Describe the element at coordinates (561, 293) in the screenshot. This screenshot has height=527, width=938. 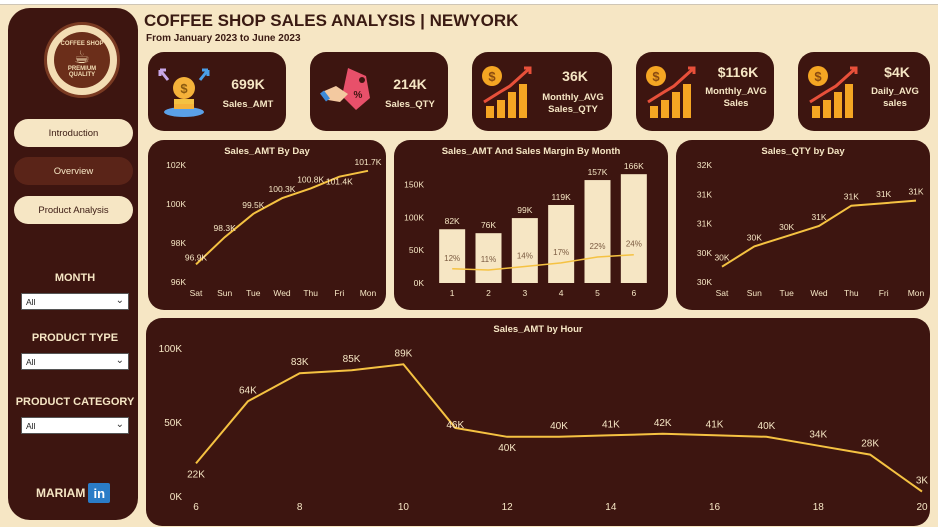
I see `x-tick-label: 4` at that location.